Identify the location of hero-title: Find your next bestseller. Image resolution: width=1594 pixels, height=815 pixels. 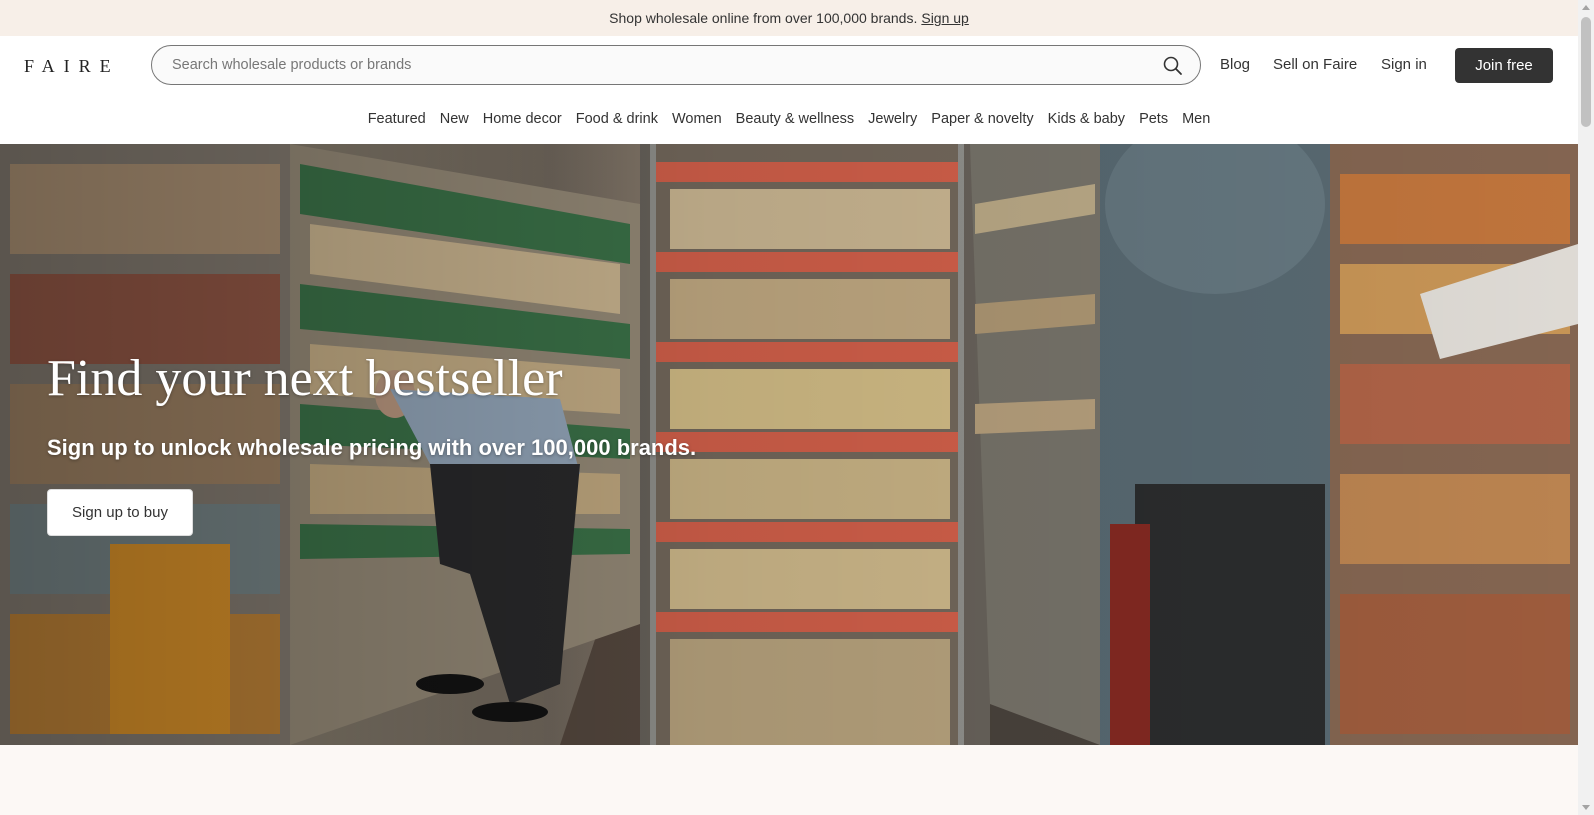
(305, 378).